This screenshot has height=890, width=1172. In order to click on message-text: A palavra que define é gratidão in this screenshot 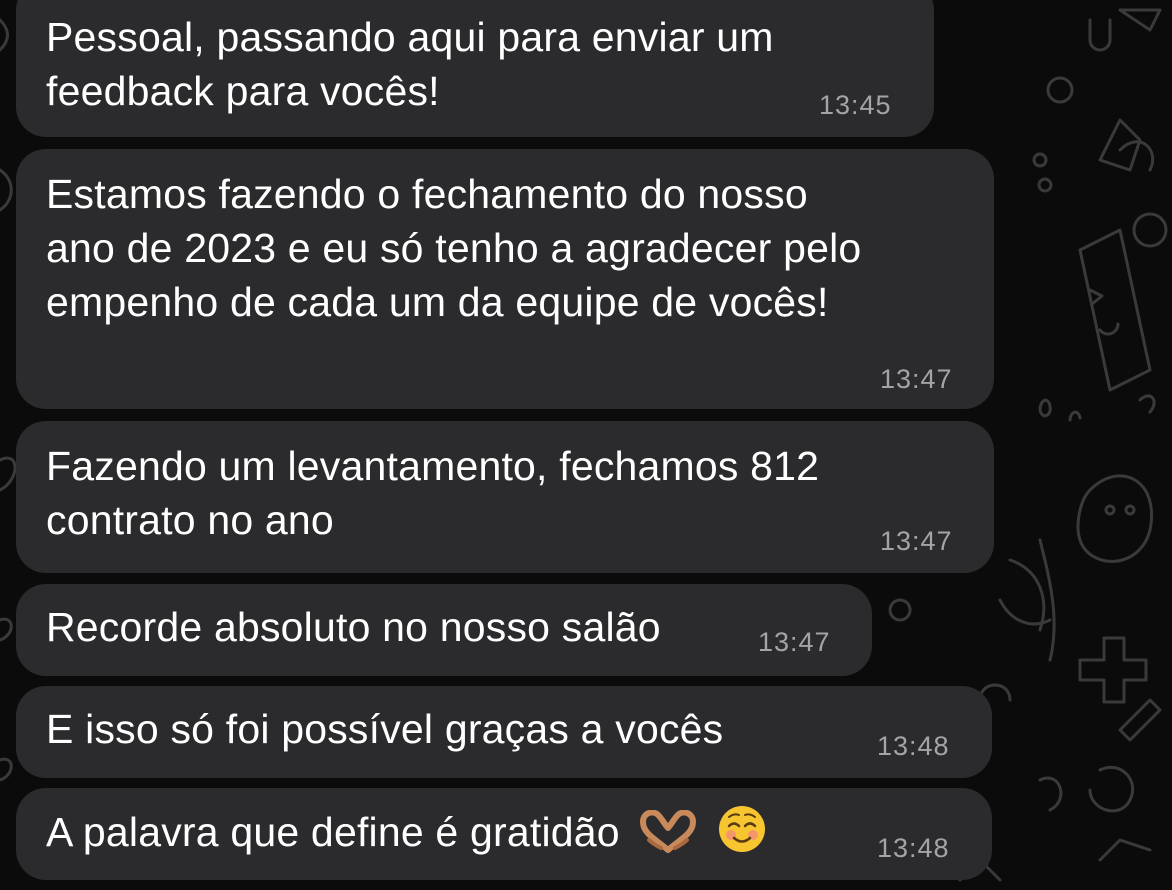, I will do `click(333, 832)`.